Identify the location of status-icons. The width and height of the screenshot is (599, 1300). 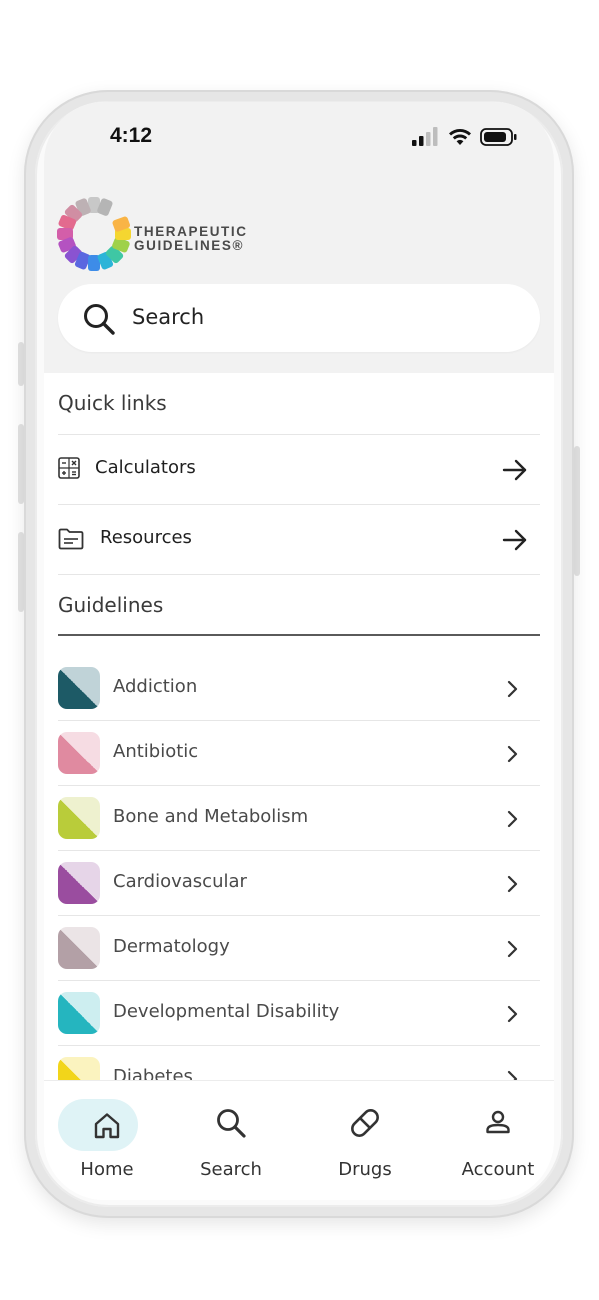
(467, 138).